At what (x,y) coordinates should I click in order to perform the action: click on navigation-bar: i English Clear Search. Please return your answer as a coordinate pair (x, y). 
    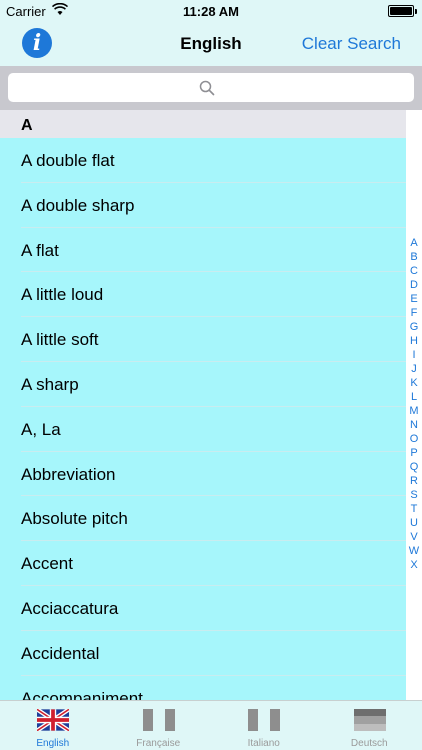
    Looking at the image, I should click on (211, 45).